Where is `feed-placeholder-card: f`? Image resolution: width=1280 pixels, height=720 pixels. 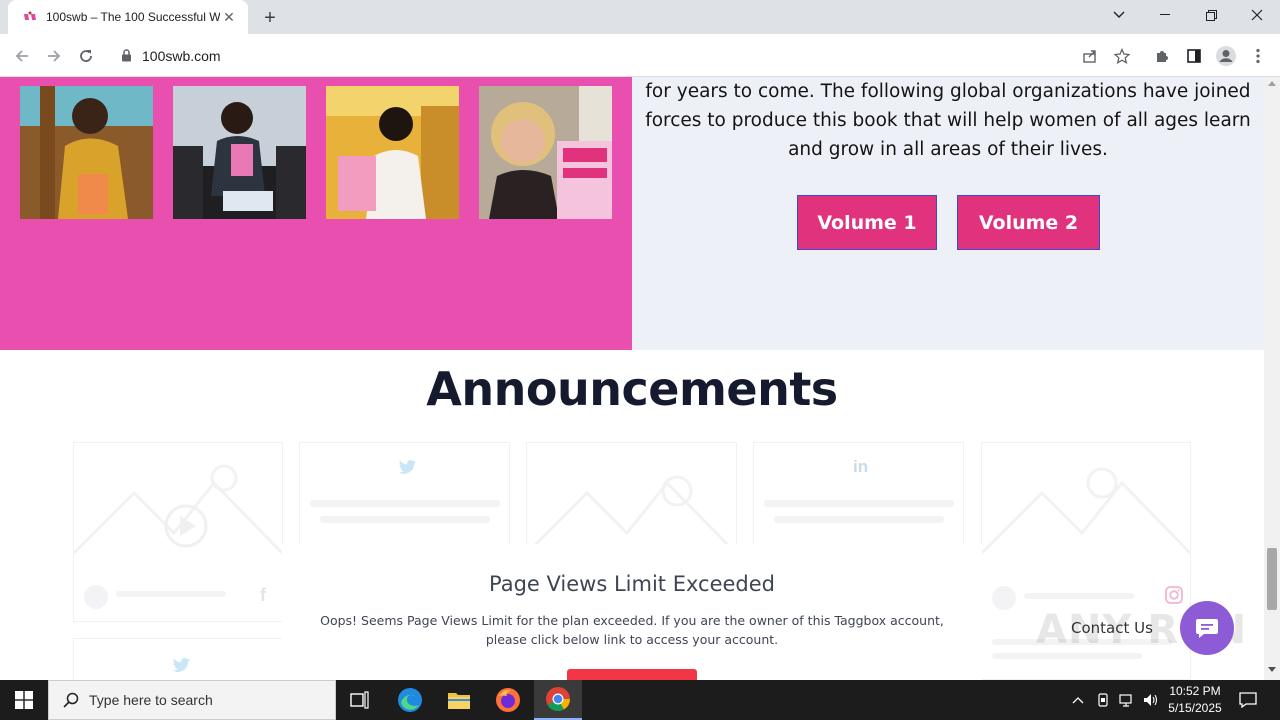
feed-placeholder-card: f is located at coordinates (178, 532).